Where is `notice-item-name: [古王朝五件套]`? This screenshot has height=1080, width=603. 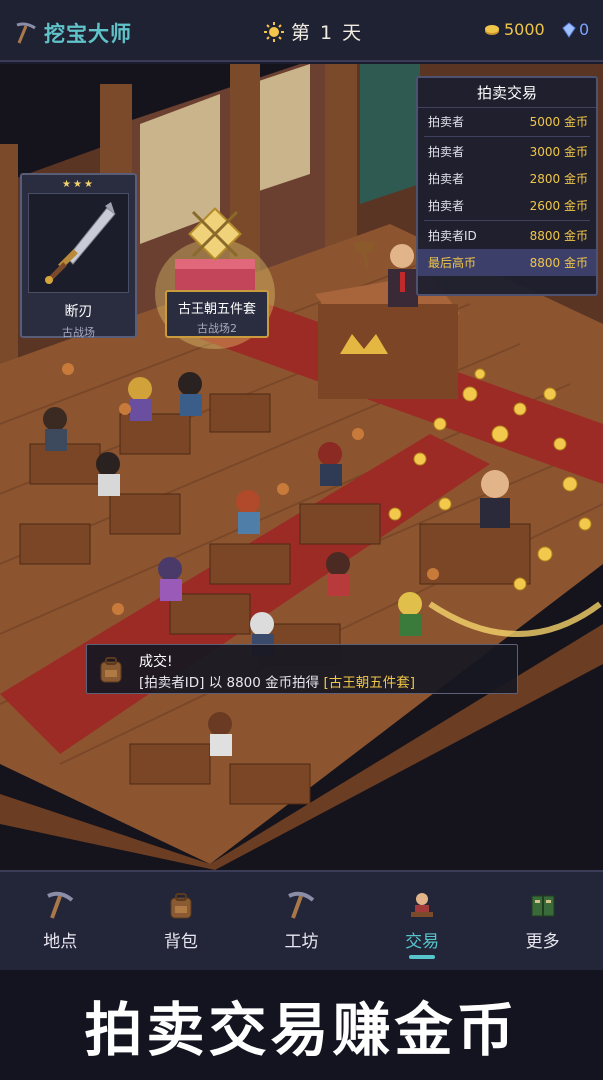
notice-item-name: [古王朝五件套] is located at coordinates (369, 683).